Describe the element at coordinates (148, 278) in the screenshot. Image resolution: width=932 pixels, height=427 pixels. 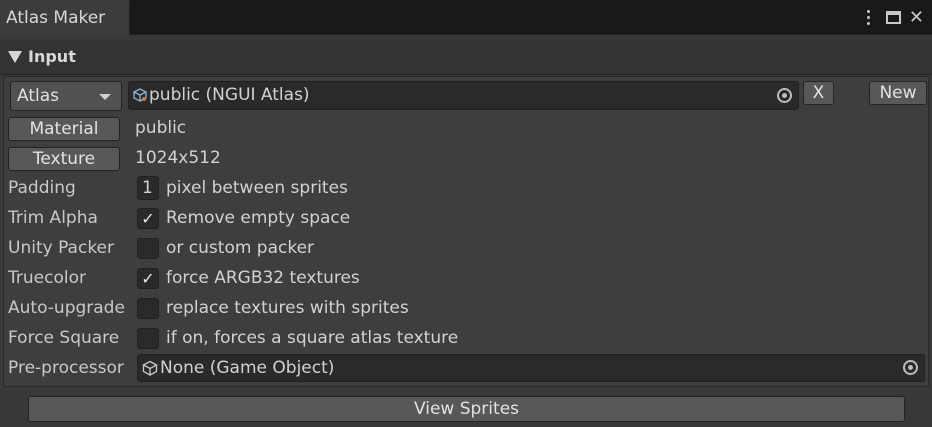
I see `truecolor-checkbox: ✓` at that location.